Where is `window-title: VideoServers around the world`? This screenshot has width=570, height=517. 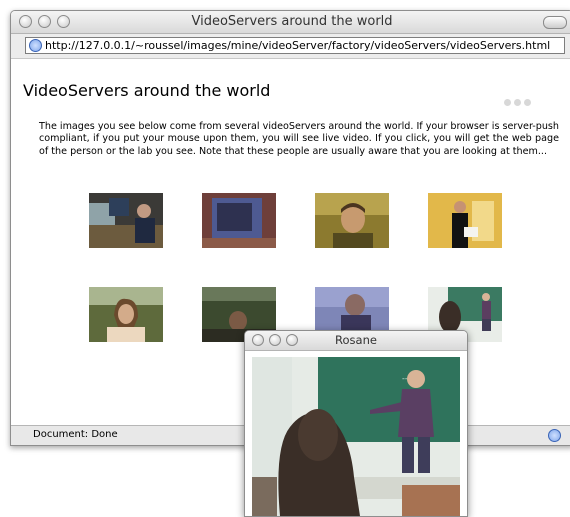 window-title: VideoServers around the world is located at coordinates (292, 21).